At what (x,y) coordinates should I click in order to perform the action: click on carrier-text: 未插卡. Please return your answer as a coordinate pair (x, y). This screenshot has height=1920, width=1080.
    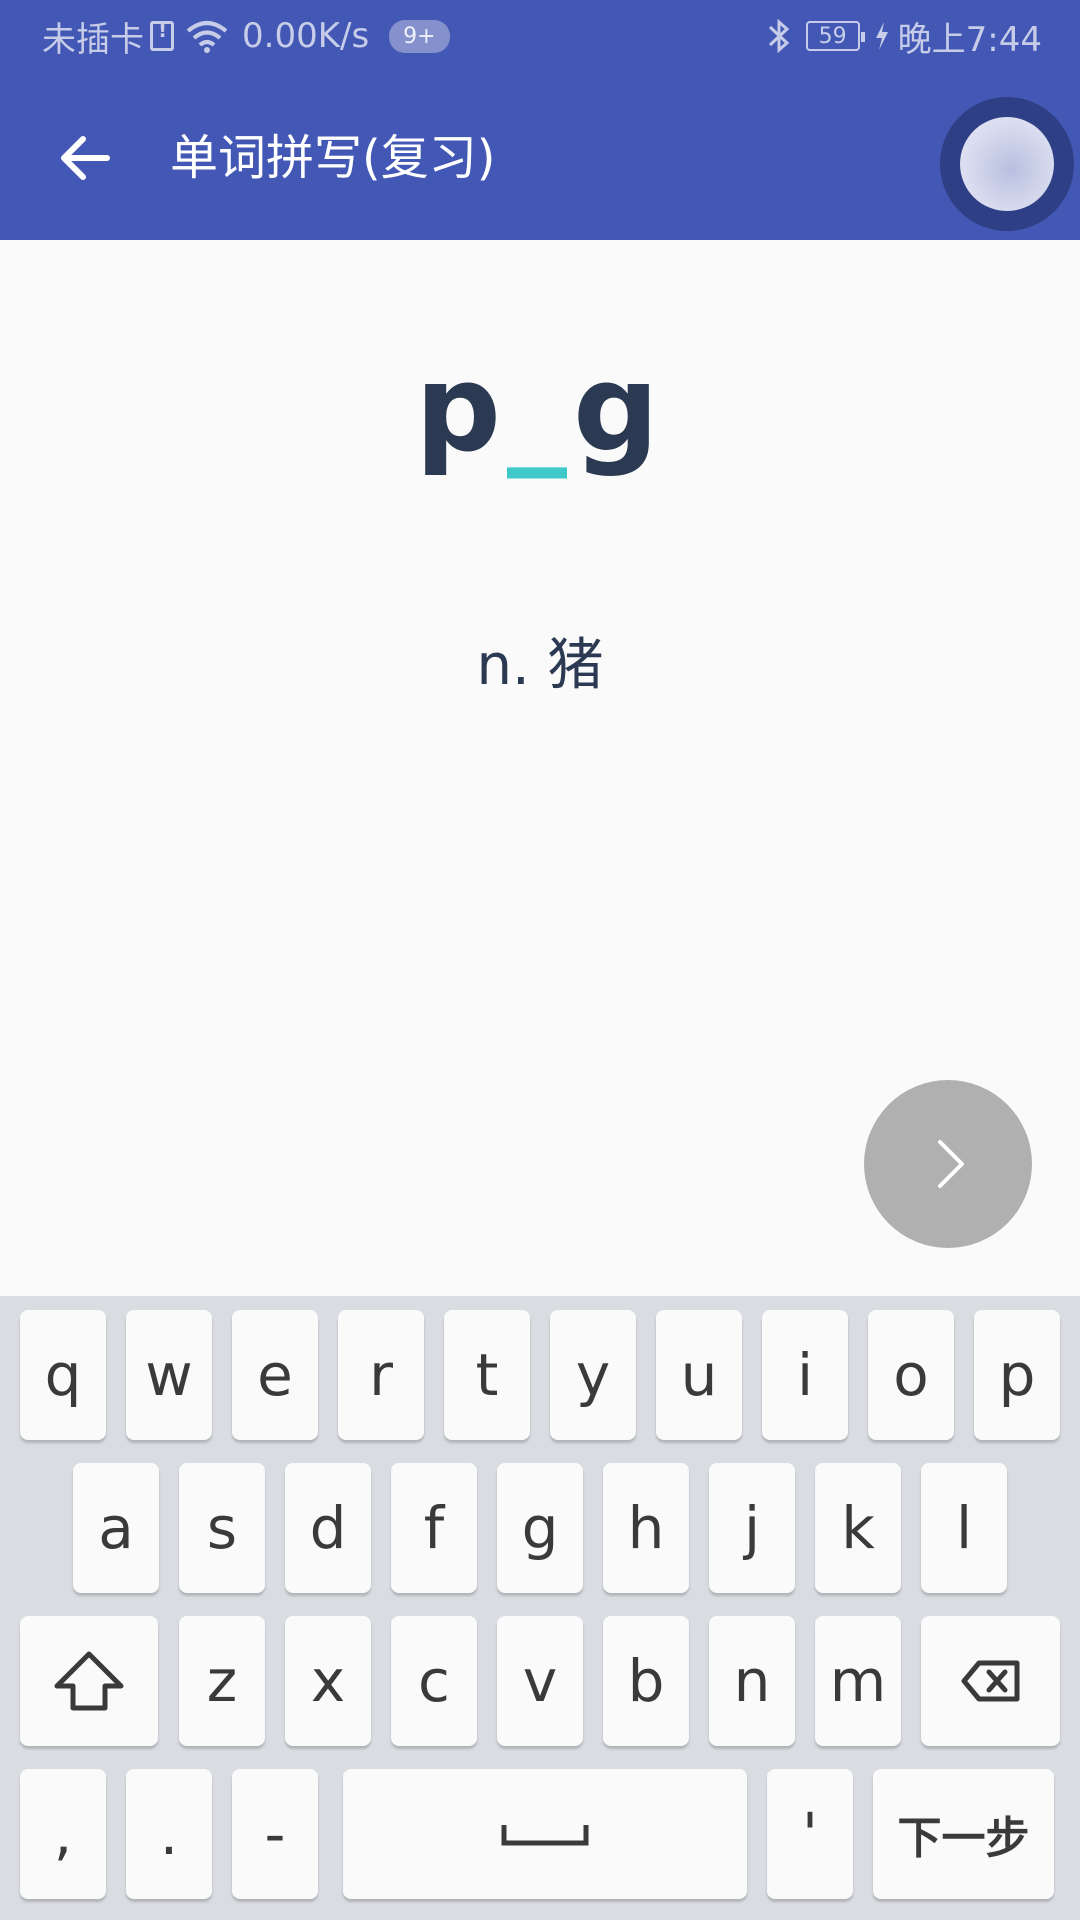
    Looking at the image, I should click on (93, 39).